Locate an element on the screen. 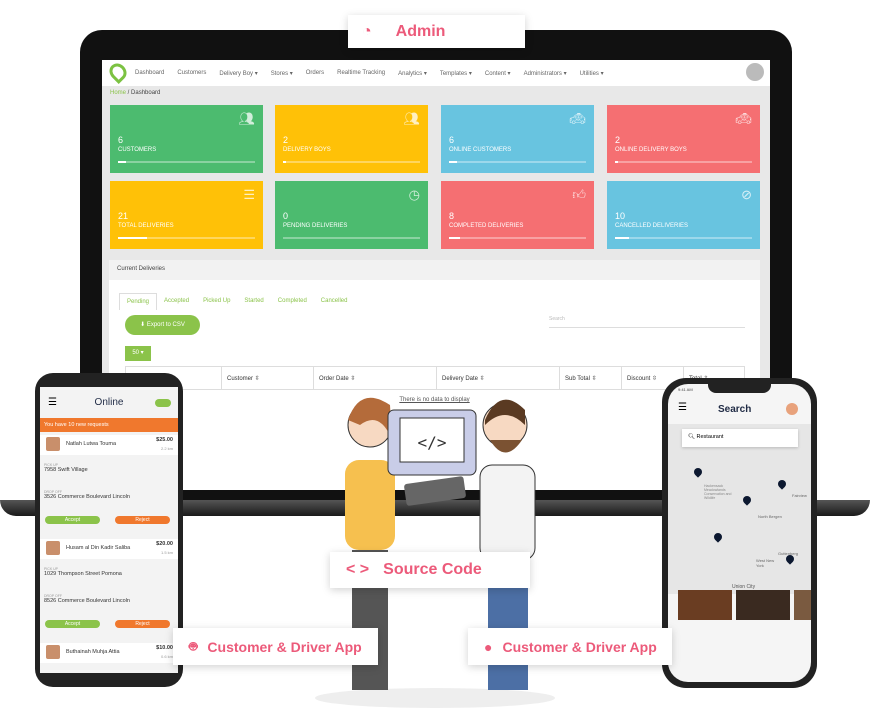  android-app-text: Customer & Driver App is located at coordinates (284, 646).